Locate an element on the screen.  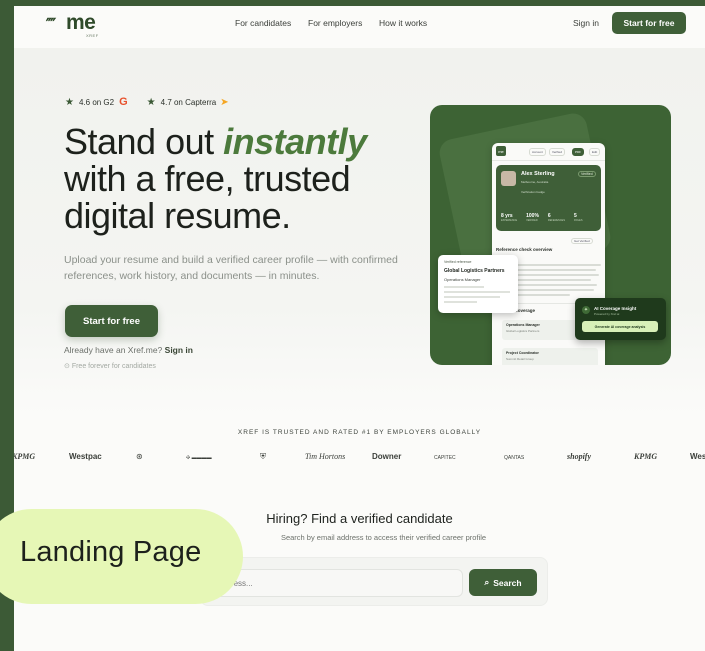
check-circle-icon: ⊙ is located at coordinates (67, 366).